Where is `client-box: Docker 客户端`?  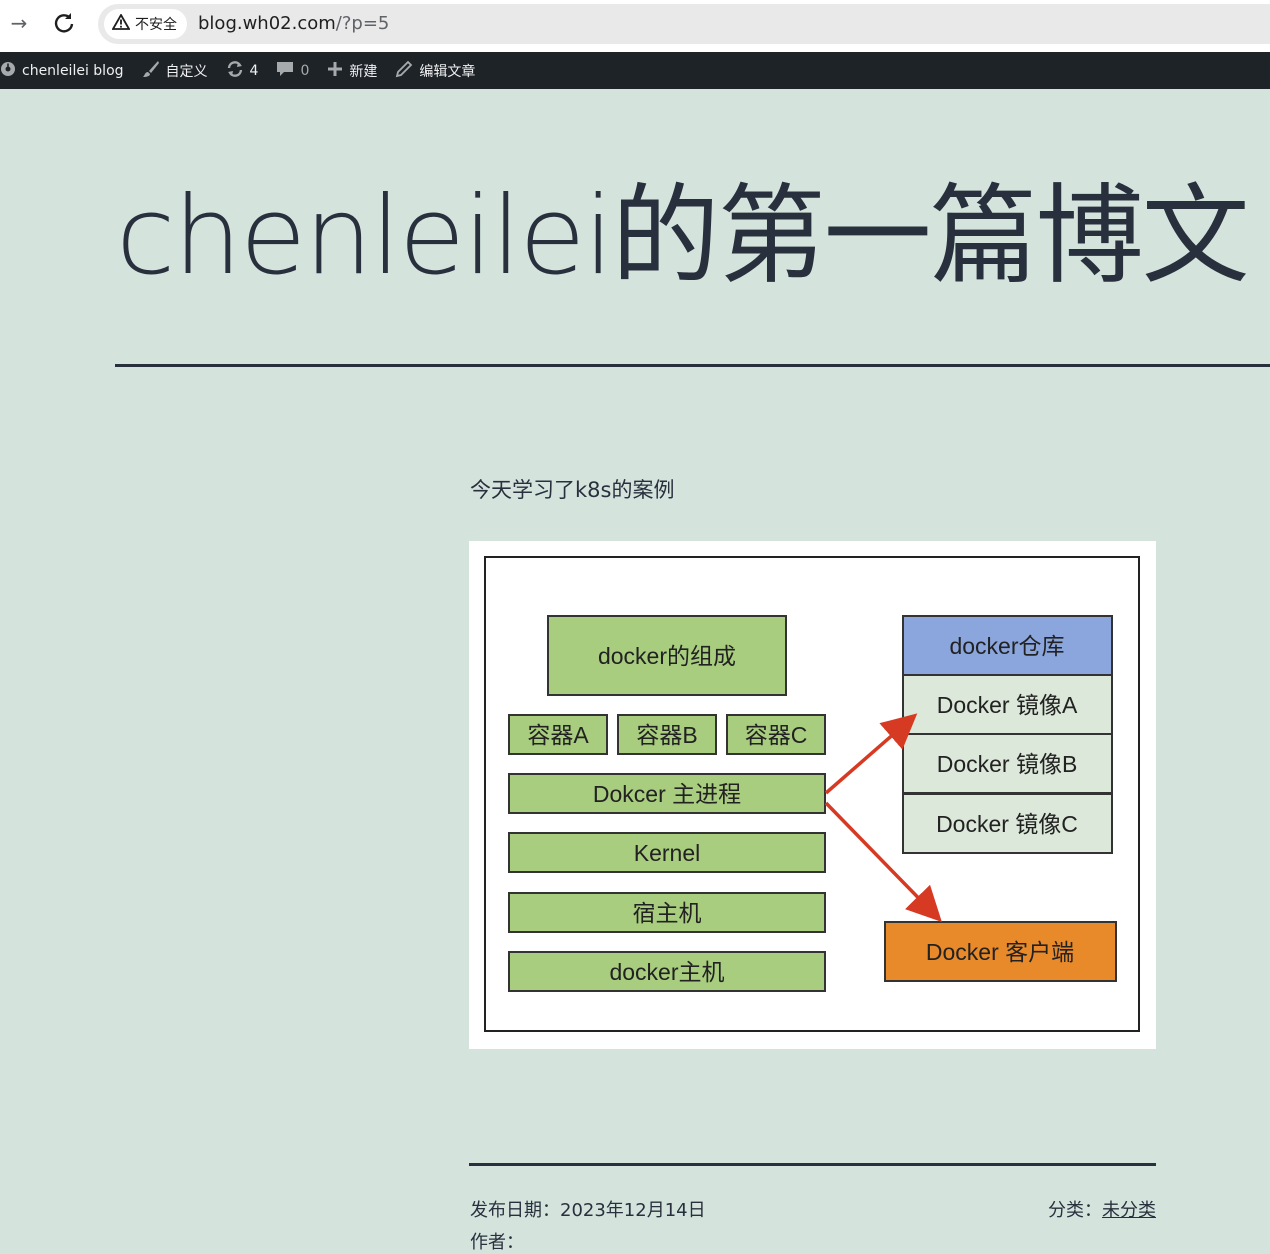 client-box: Docker 客户端 is located at coordinates (1000, 951).